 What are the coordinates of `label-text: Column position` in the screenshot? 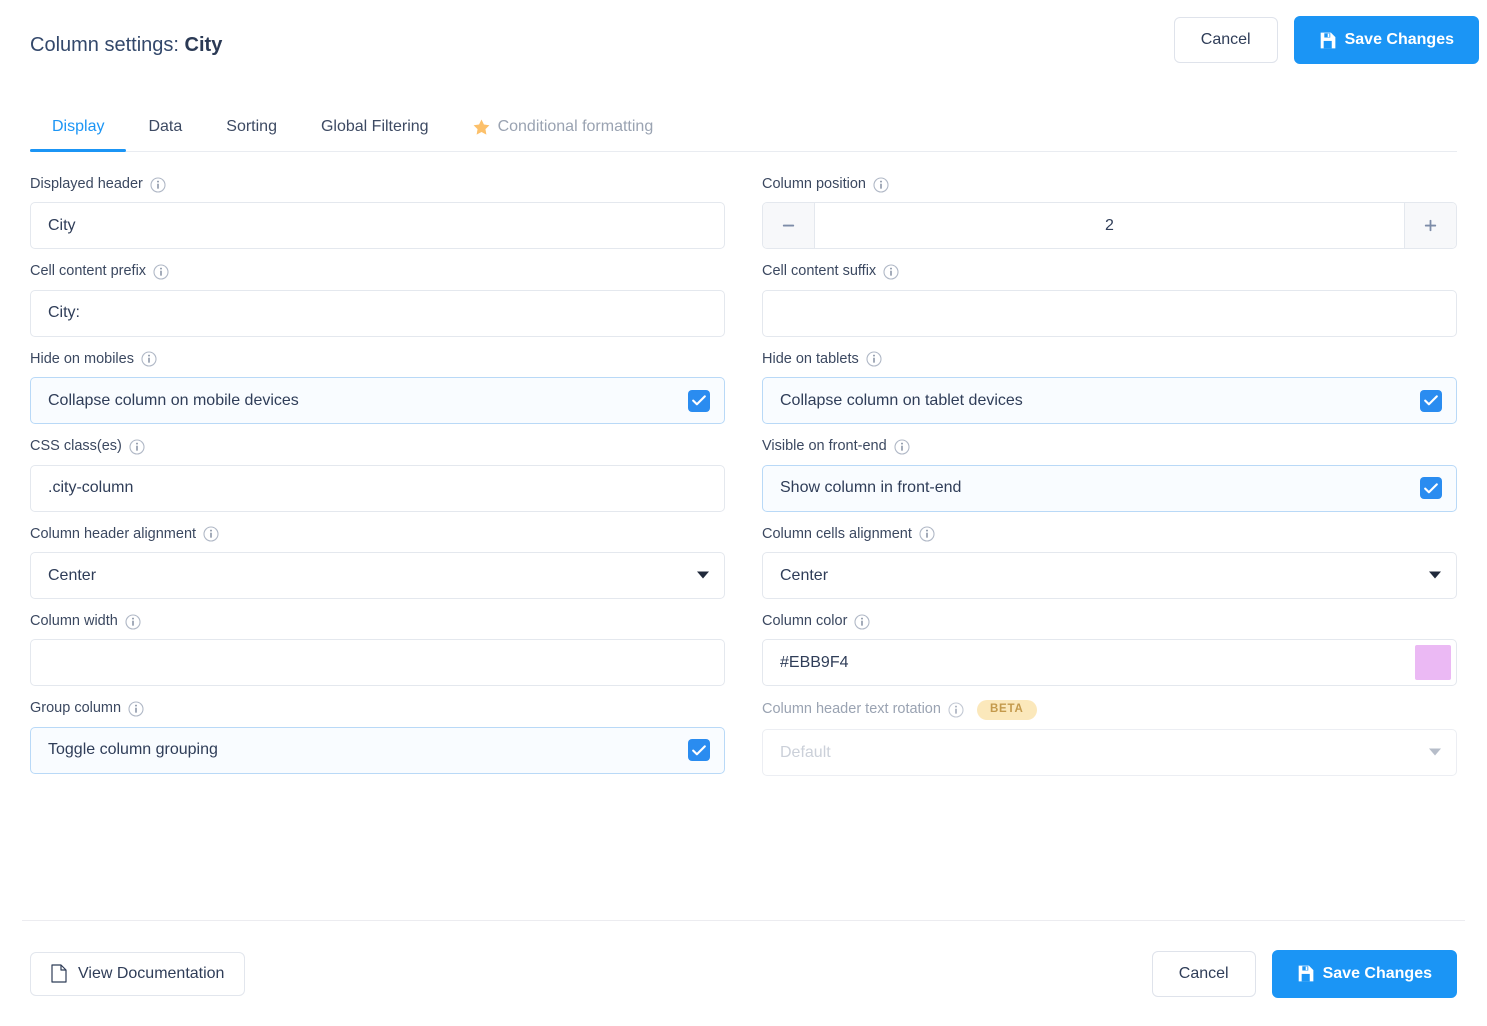 It's located at (814, 184).